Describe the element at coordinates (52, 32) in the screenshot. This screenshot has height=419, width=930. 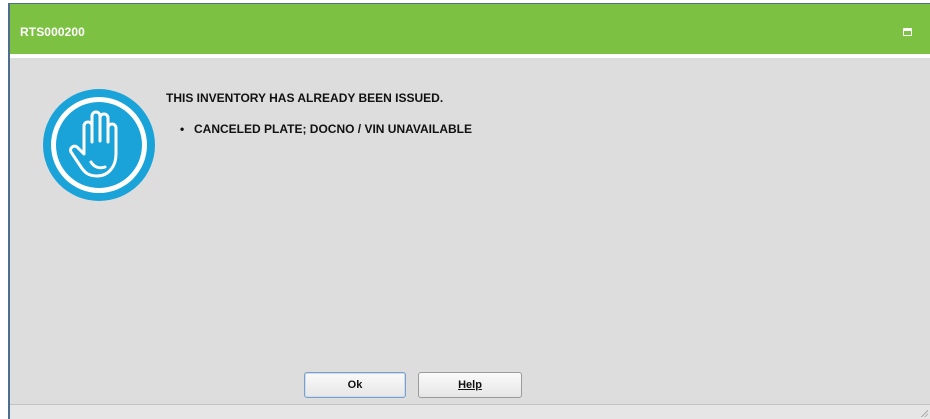
I see `dialog-title: RTS000200` at that location.